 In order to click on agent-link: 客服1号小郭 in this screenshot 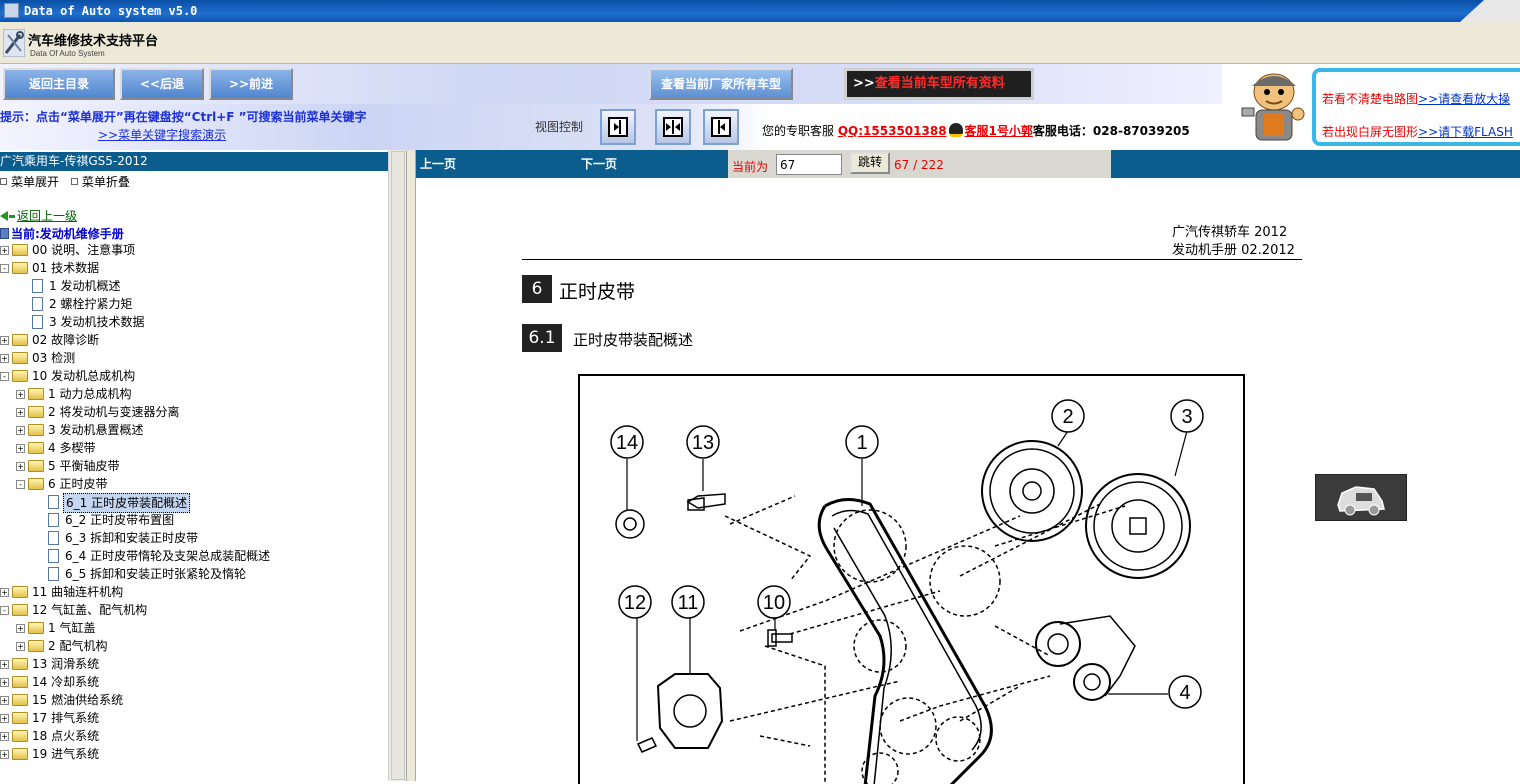, I will do `click(999, 131)`.